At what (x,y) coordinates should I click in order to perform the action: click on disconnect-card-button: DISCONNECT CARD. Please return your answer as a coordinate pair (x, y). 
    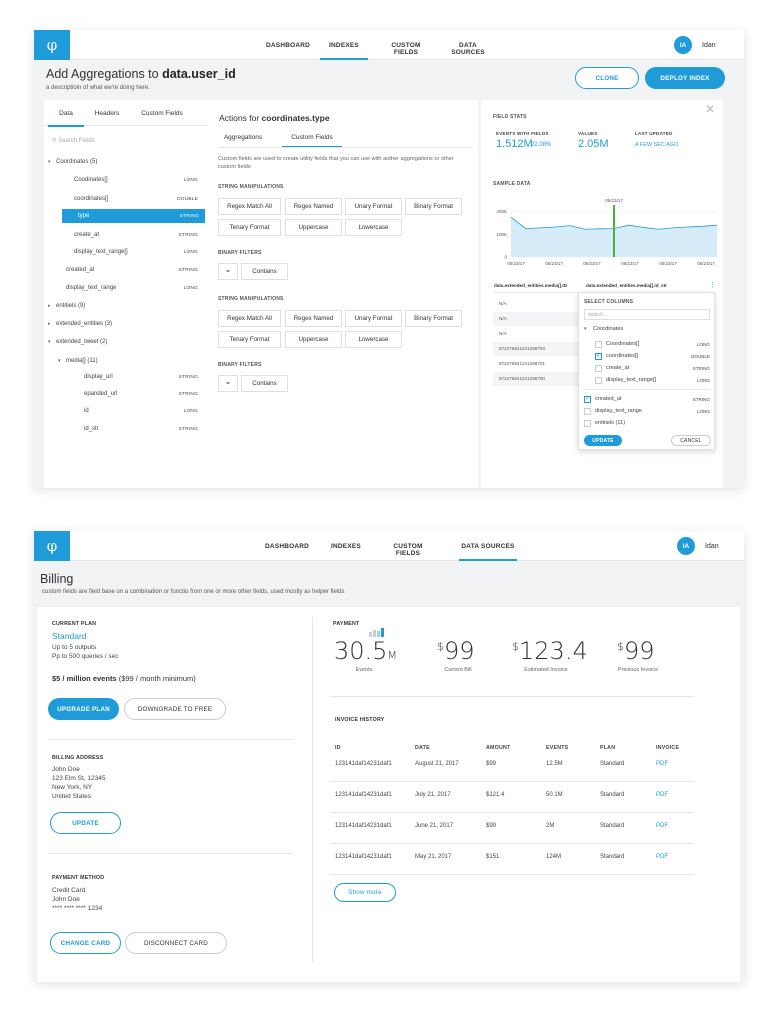
    Looking at the image, I should click on (176, 943).